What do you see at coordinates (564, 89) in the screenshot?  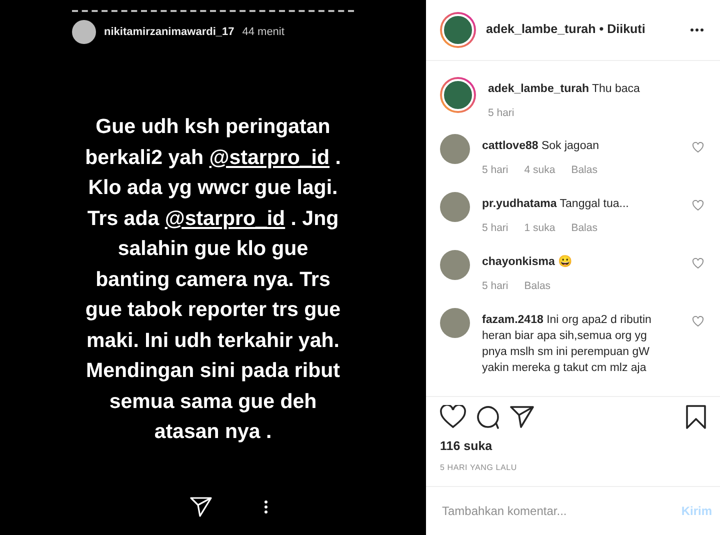 I see `comment-text: adek_lambe_turah Thu baca` at bounding box center [564, 89].